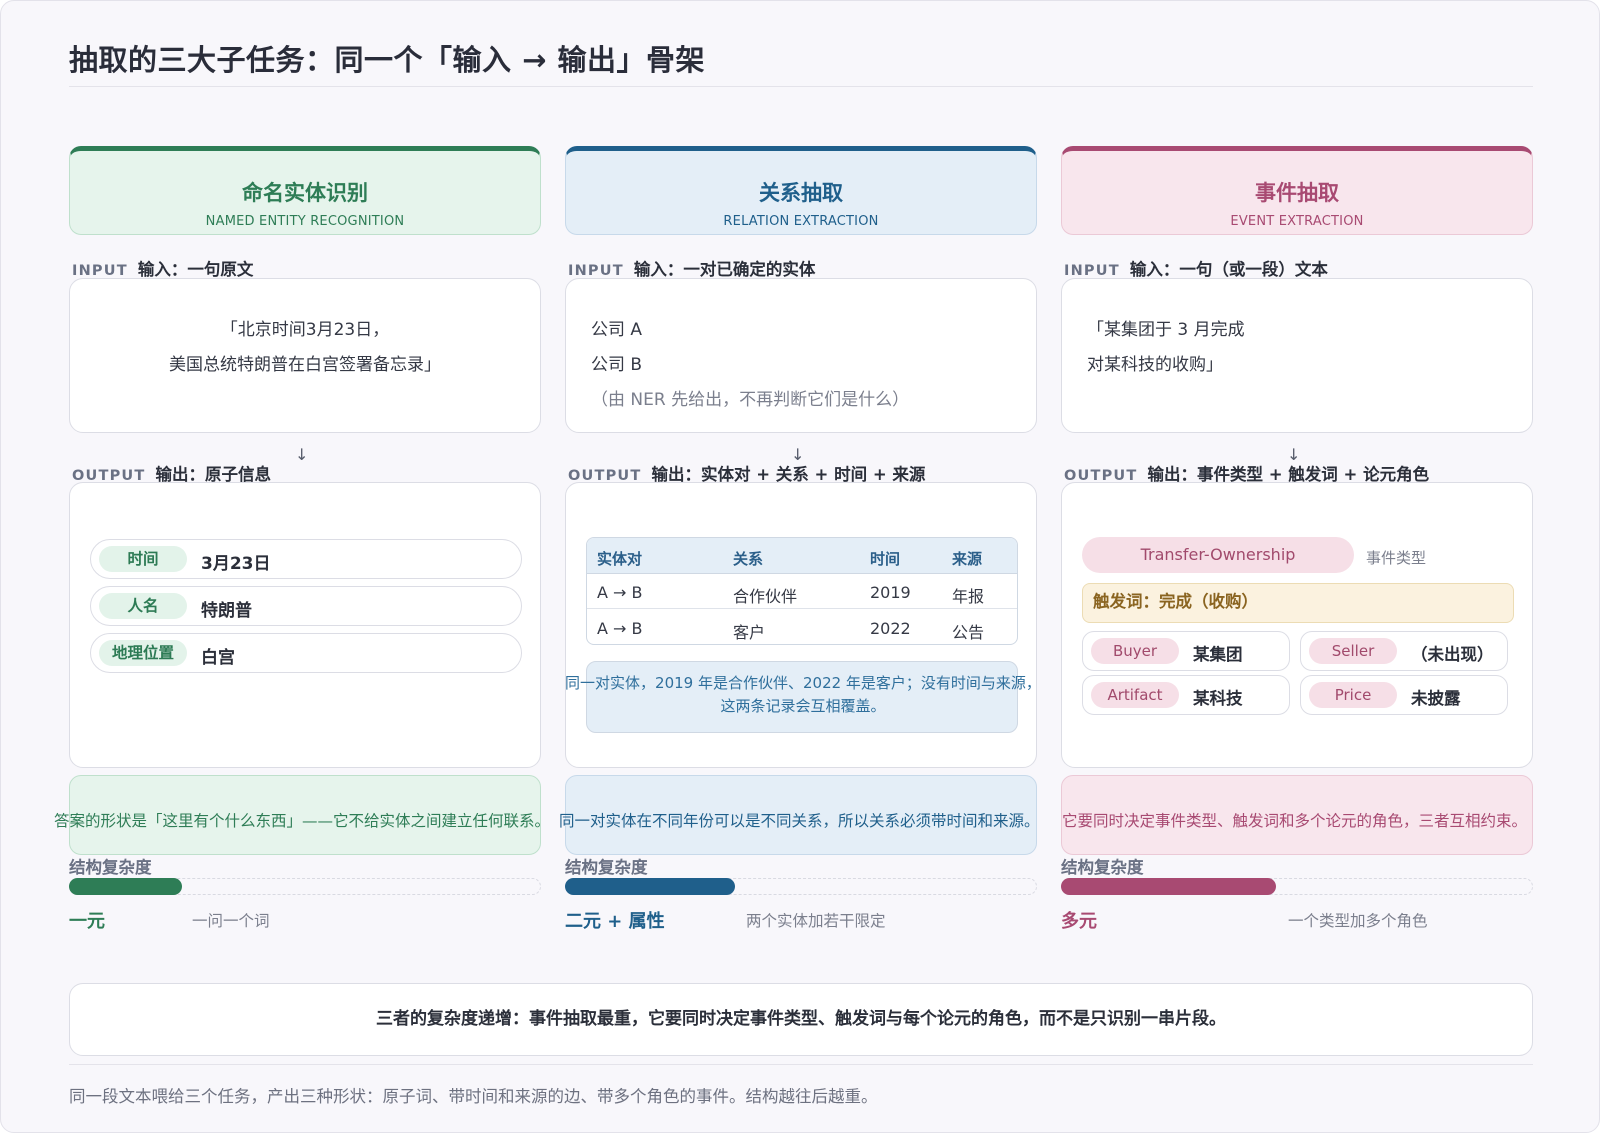  What do you see at coordinates (143, 559) in the screenshot?
I see `entity-type-pill: 时间` at bounding box center [143, 559].